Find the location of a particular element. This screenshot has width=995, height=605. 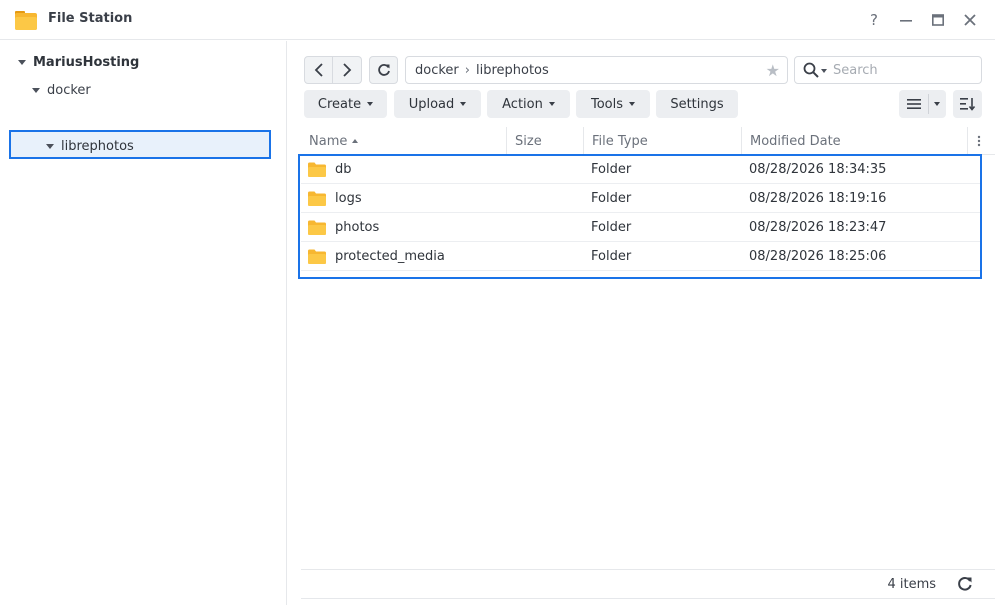

settings-button-label: Settings is located at coordinates (697, 104).